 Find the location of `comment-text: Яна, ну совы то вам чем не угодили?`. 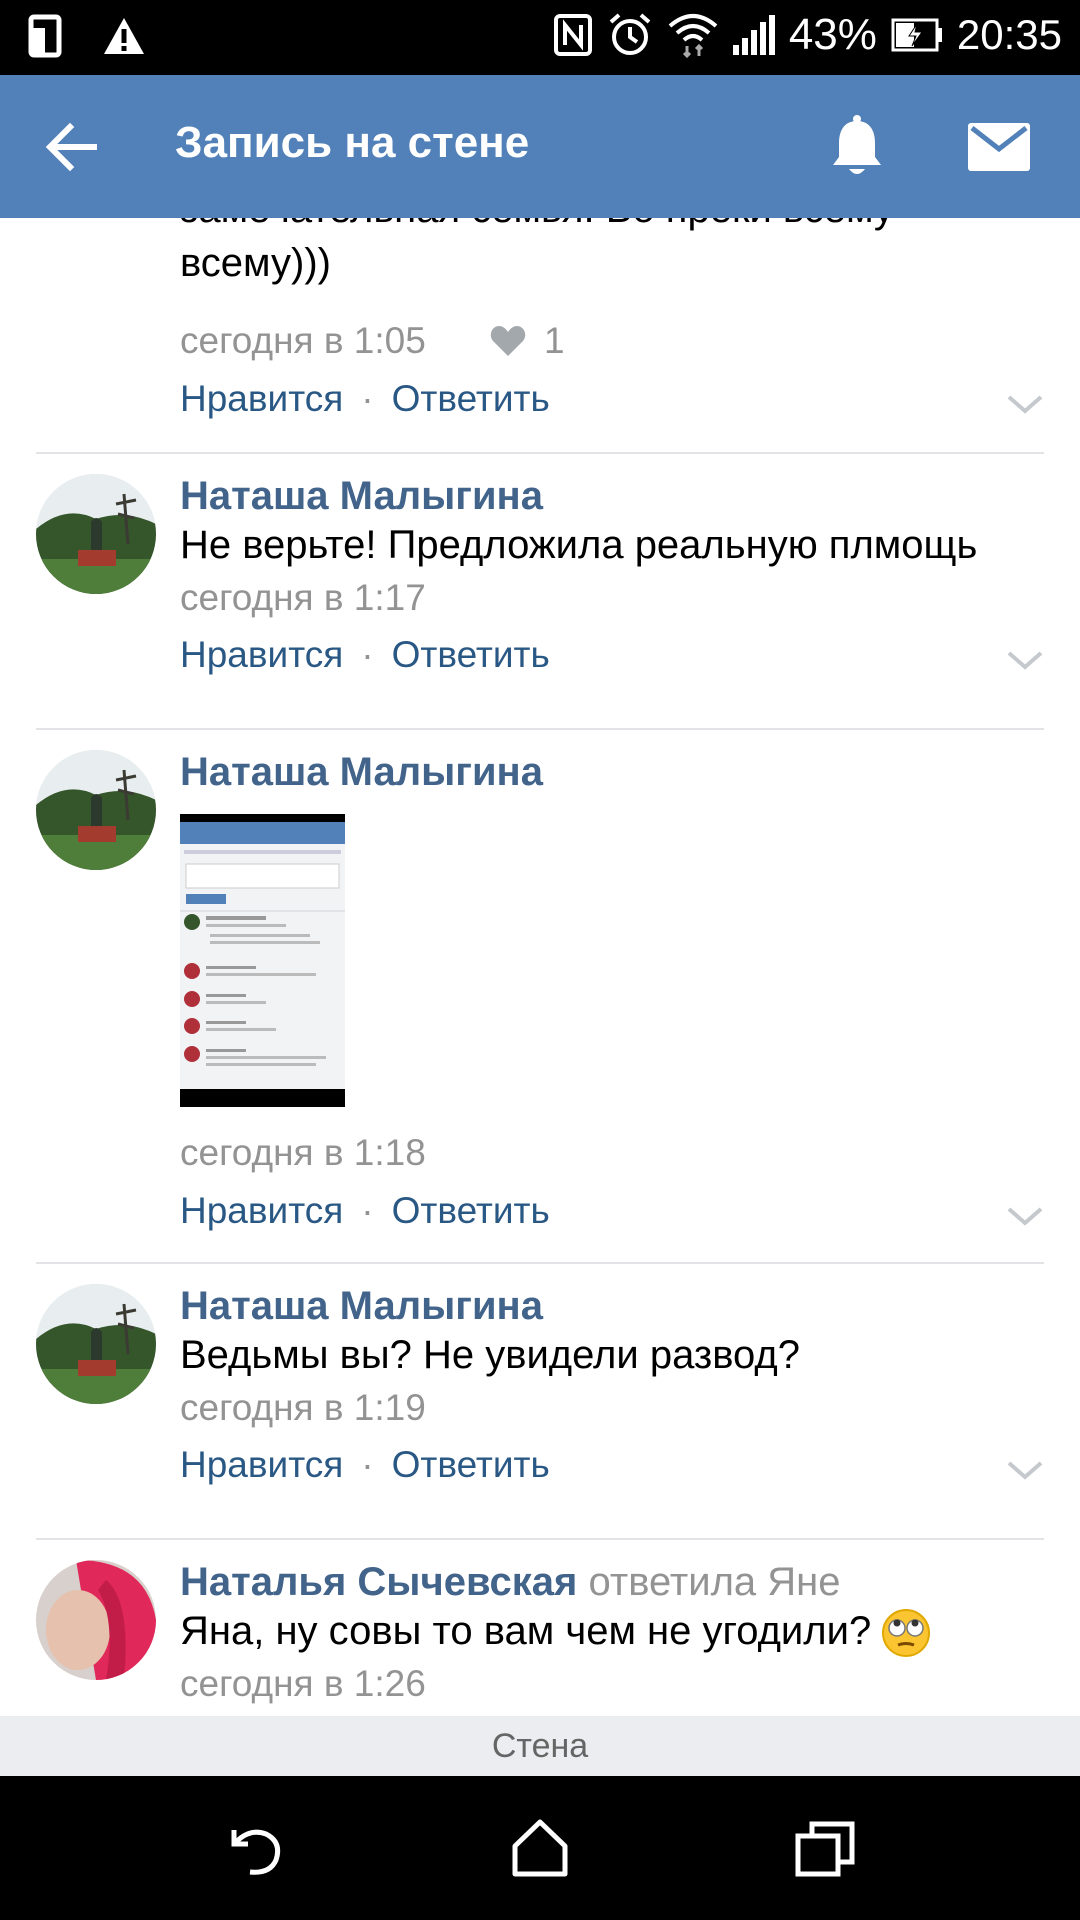

comment-text: Яна, ну совы то вам чем не угодили? is located at coordinates (555, 1631).